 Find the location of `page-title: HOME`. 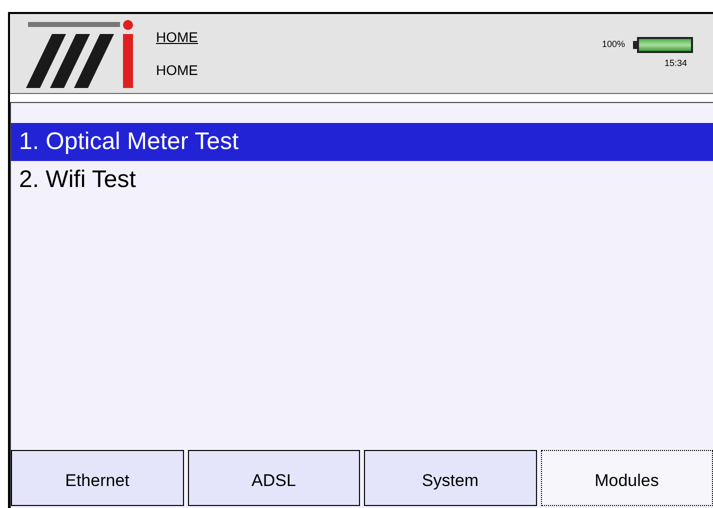

page-title: HOME is located at coordinates (177, 37).